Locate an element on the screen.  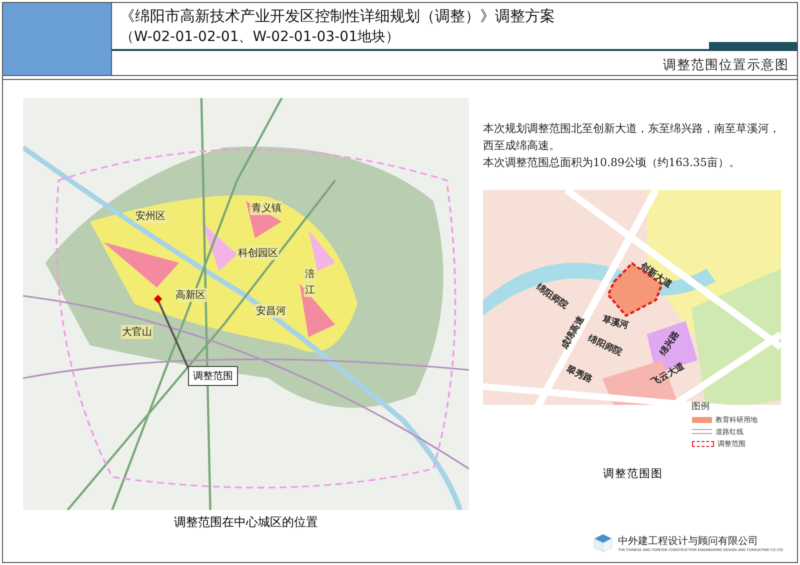
map-label: 青义镇 is located at coordinates (266, 208).